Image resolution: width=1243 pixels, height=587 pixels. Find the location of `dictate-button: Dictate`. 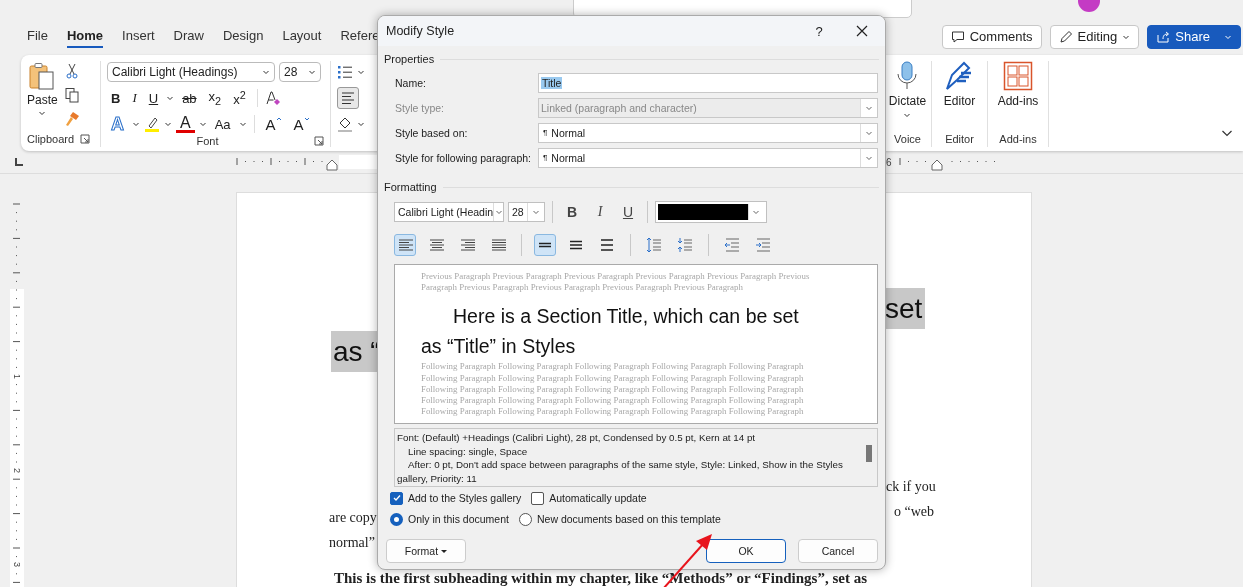

dictate-button: Dictate is located at coordinates (907, 96).